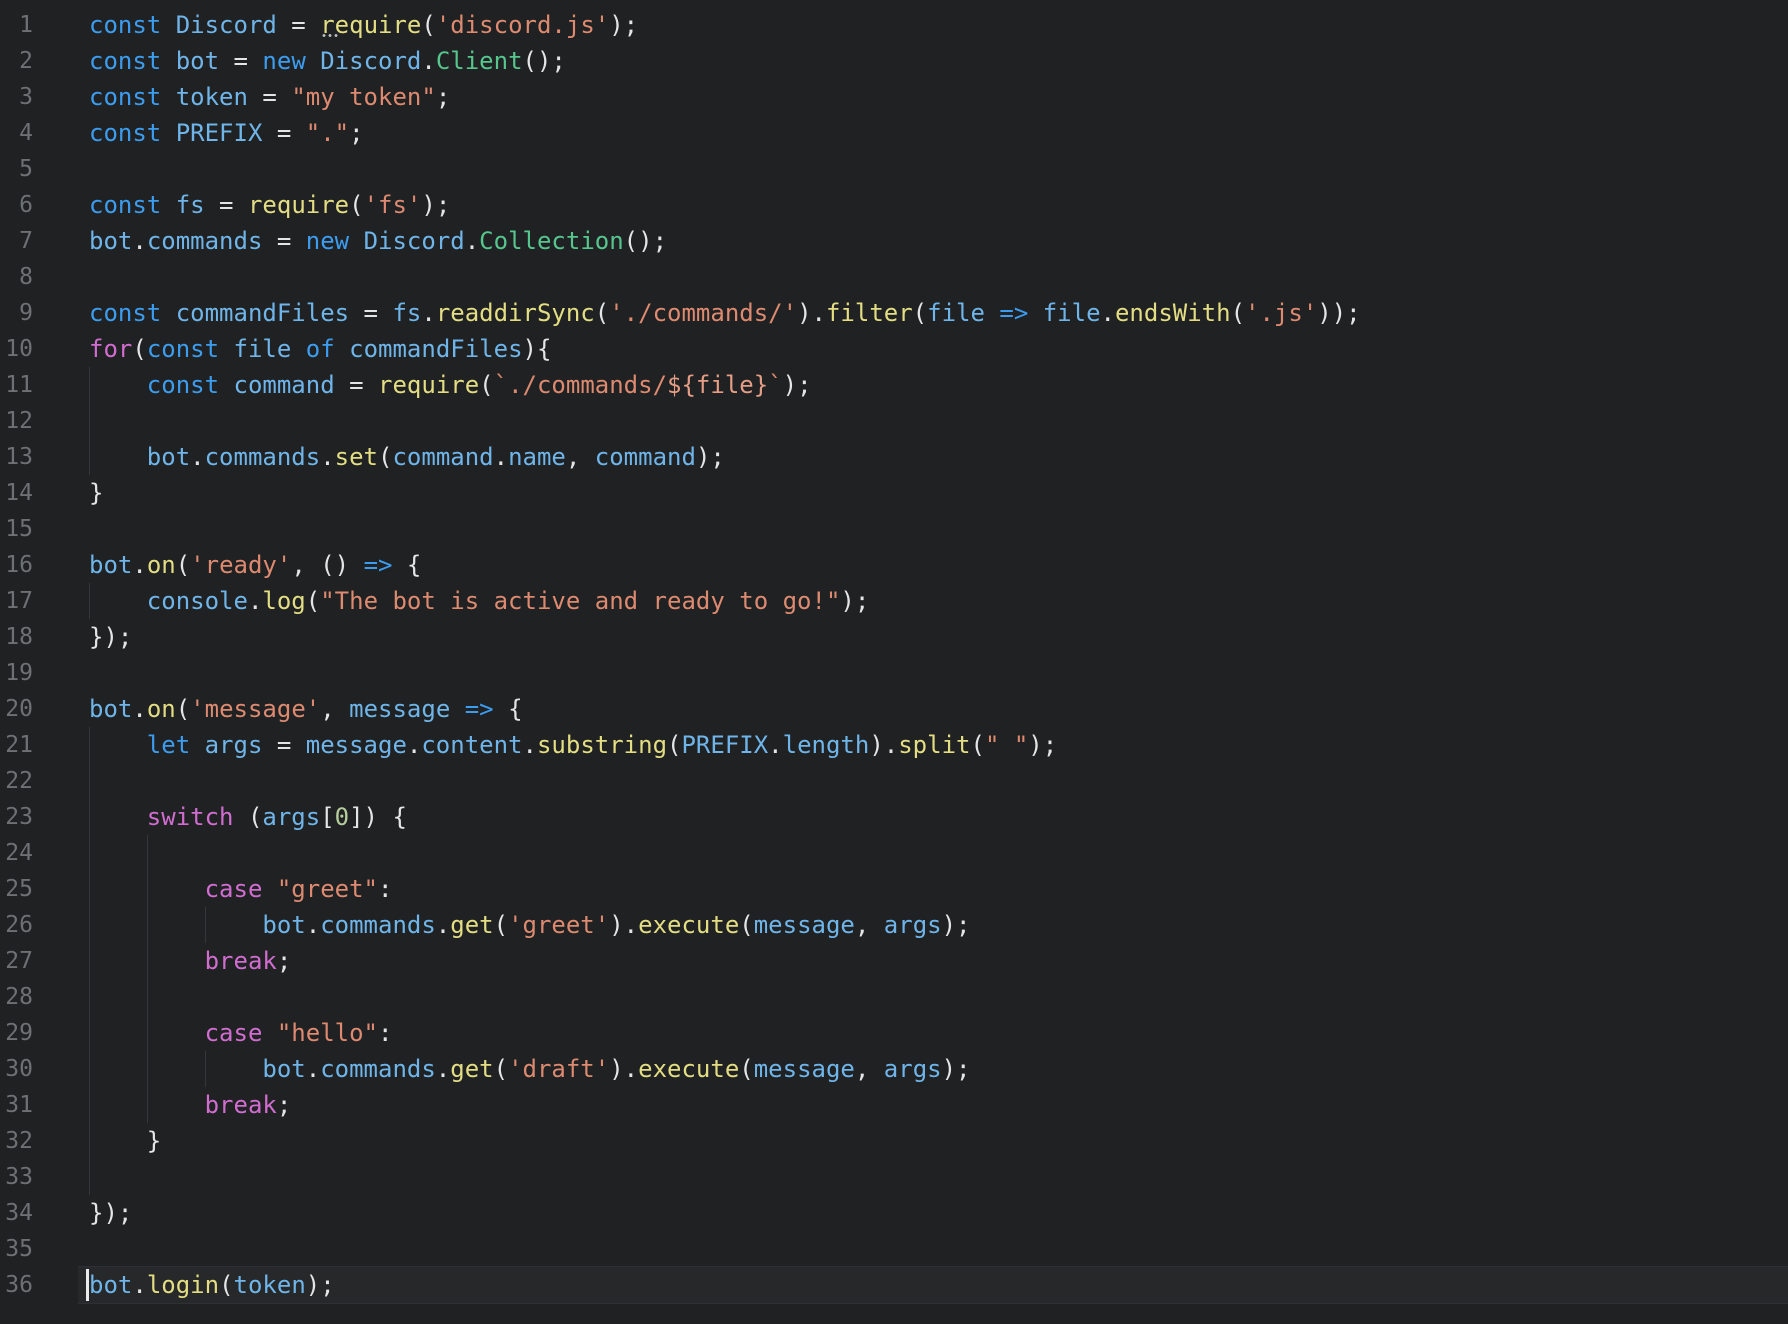 Image resolution: width=1788 pixels, height=1324 pixels. Describe the element at coordinates (580, 457) in the screenshot. I see `code-token: ,` at that location.